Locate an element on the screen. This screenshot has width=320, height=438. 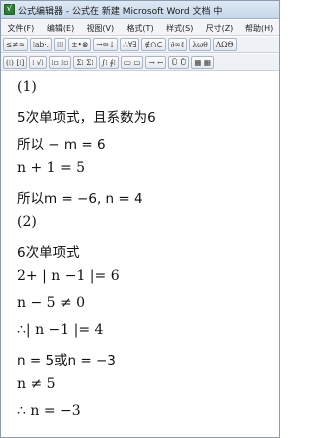
matrix-templates-button: ▦ ▦ is located at coordinates (202, 62).